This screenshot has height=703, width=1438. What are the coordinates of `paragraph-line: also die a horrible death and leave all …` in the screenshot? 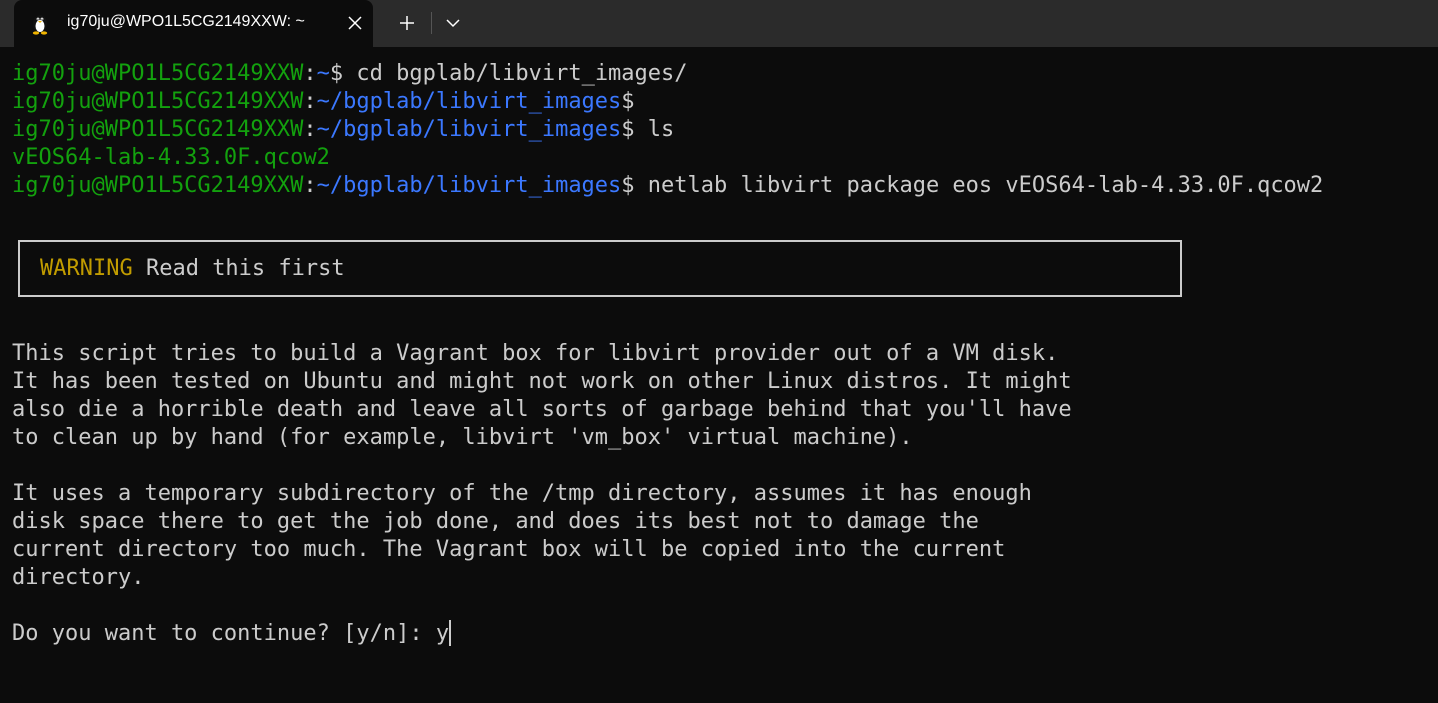 It's located at (542, 409).